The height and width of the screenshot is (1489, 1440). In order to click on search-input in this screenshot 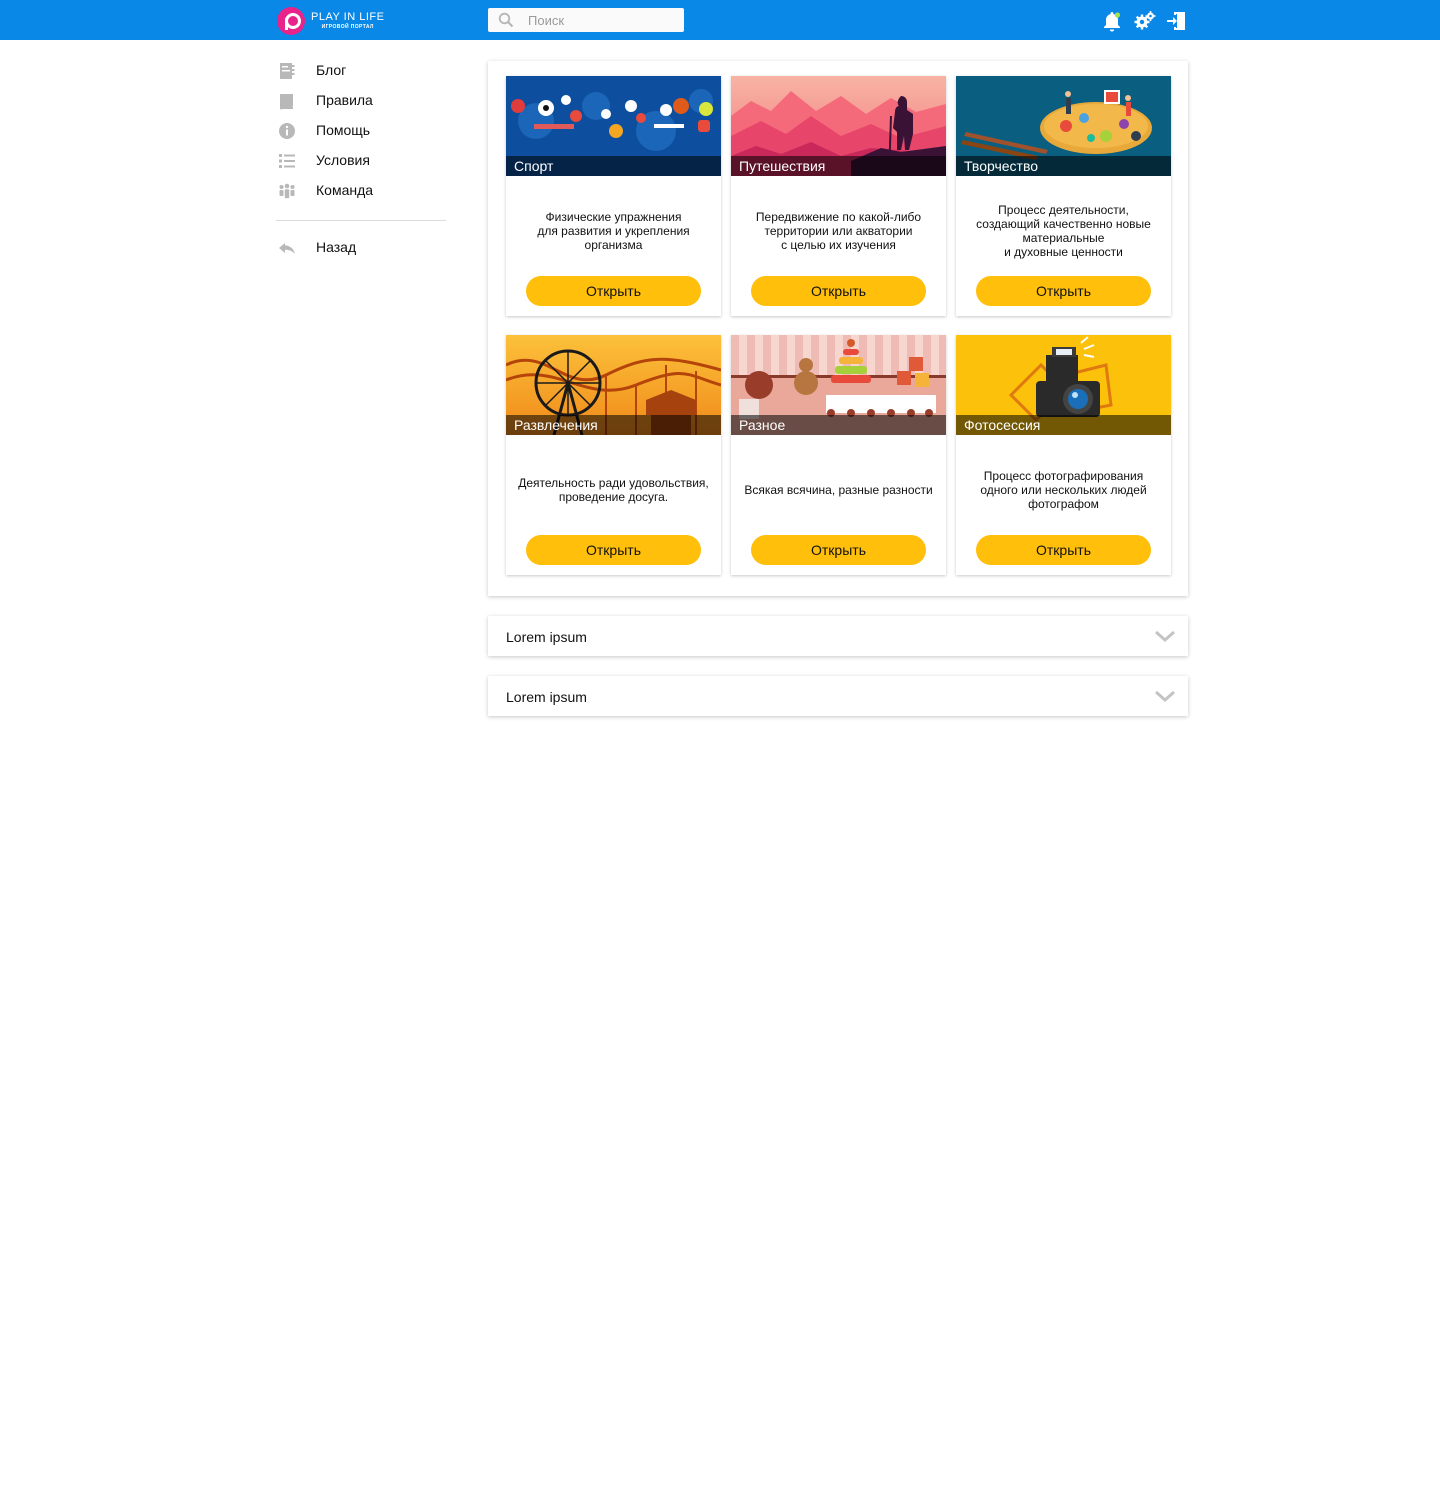, I will do `click(598, 20)`.